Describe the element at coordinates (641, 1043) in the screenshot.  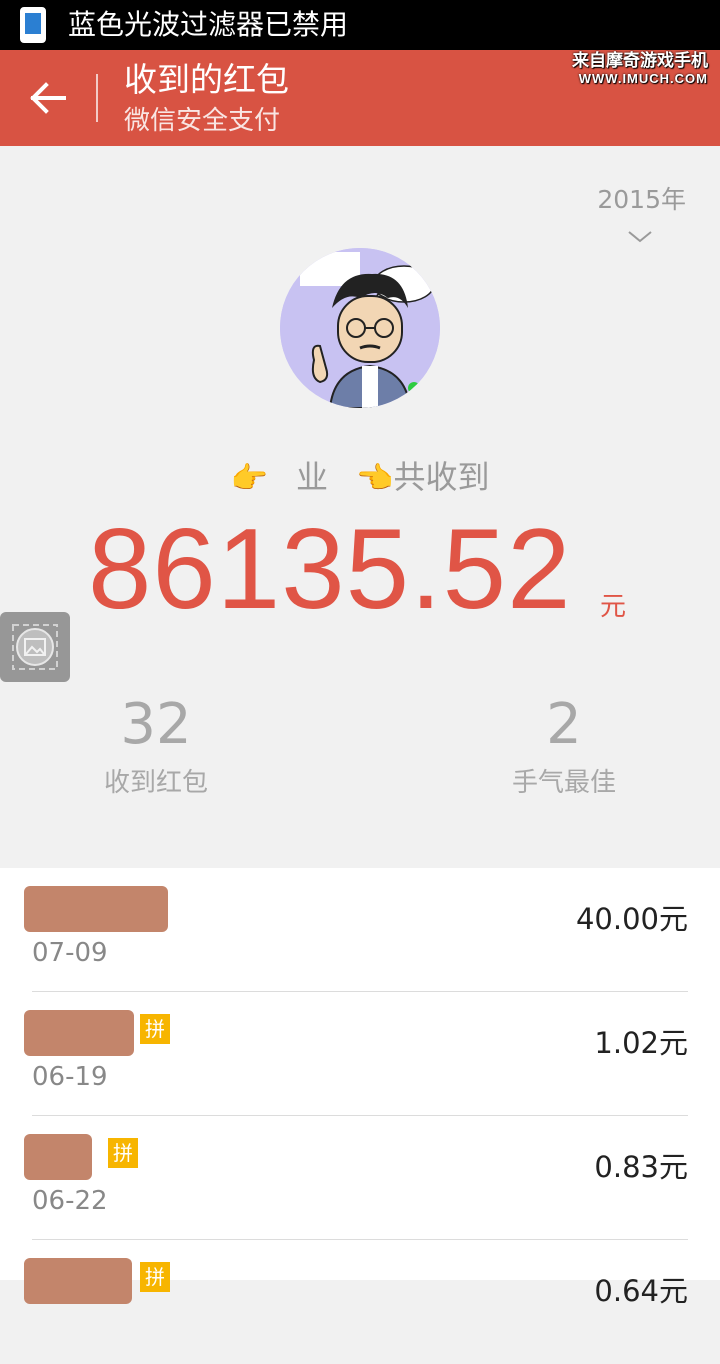
I see `record-amount: 1.02元` at that location.